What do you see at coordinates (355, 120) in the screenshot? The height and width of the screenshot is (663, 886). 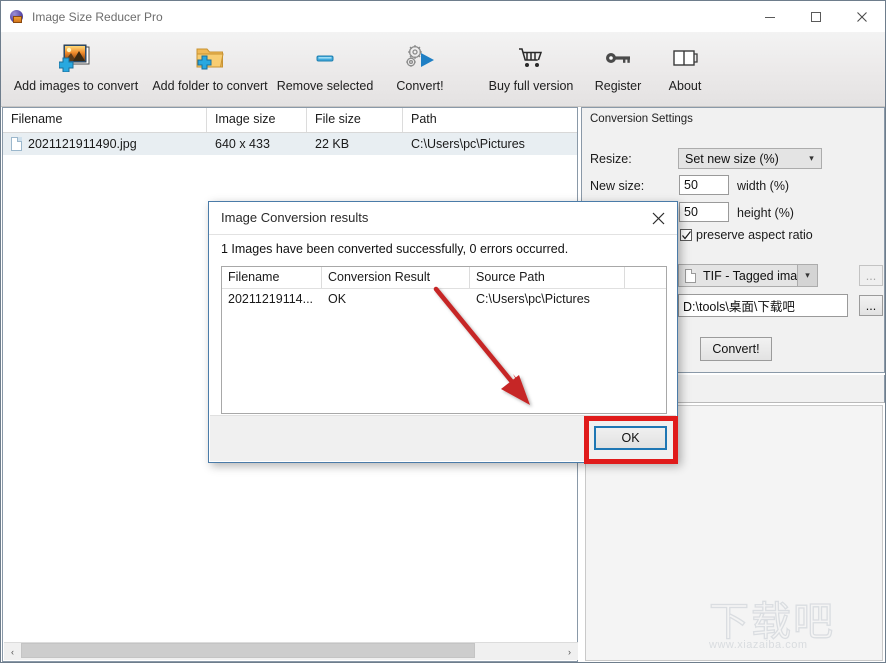 I see `column-header-file-size: File size` at bounding box center [355, 120].